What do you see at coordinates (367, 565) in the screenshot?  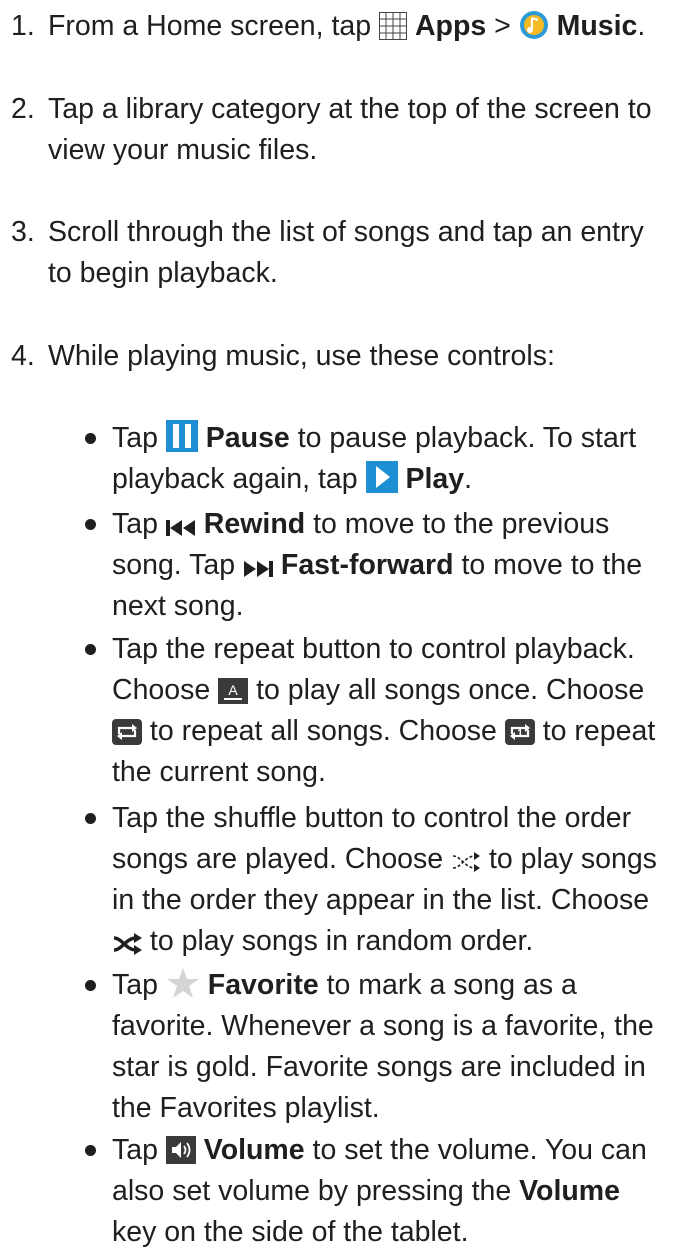 I see `fast-forward-label: Fast-forward` at bounding box center [367, 565].